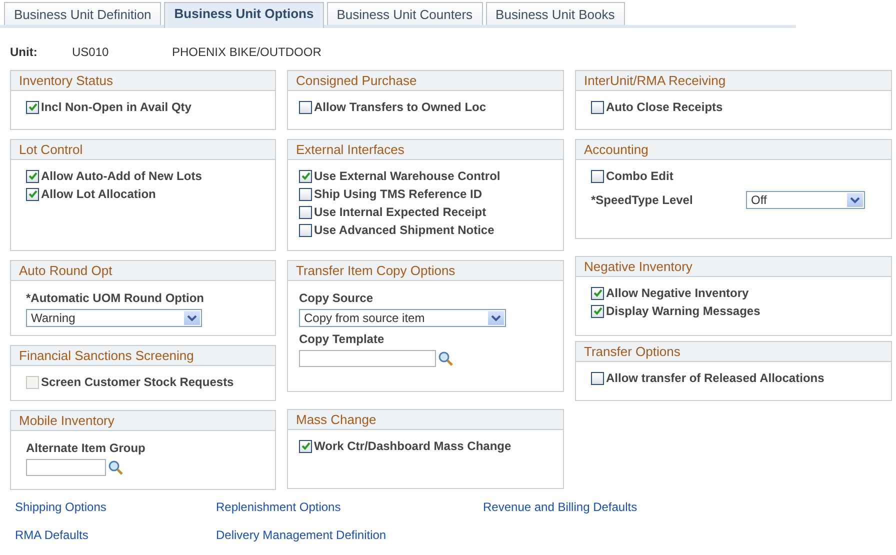 This screenshot has width=896, height=555. Describe the element at coordinates (425, 271) in the screenshot. I see `group-title: Transfer Item Copy Options` at that location.